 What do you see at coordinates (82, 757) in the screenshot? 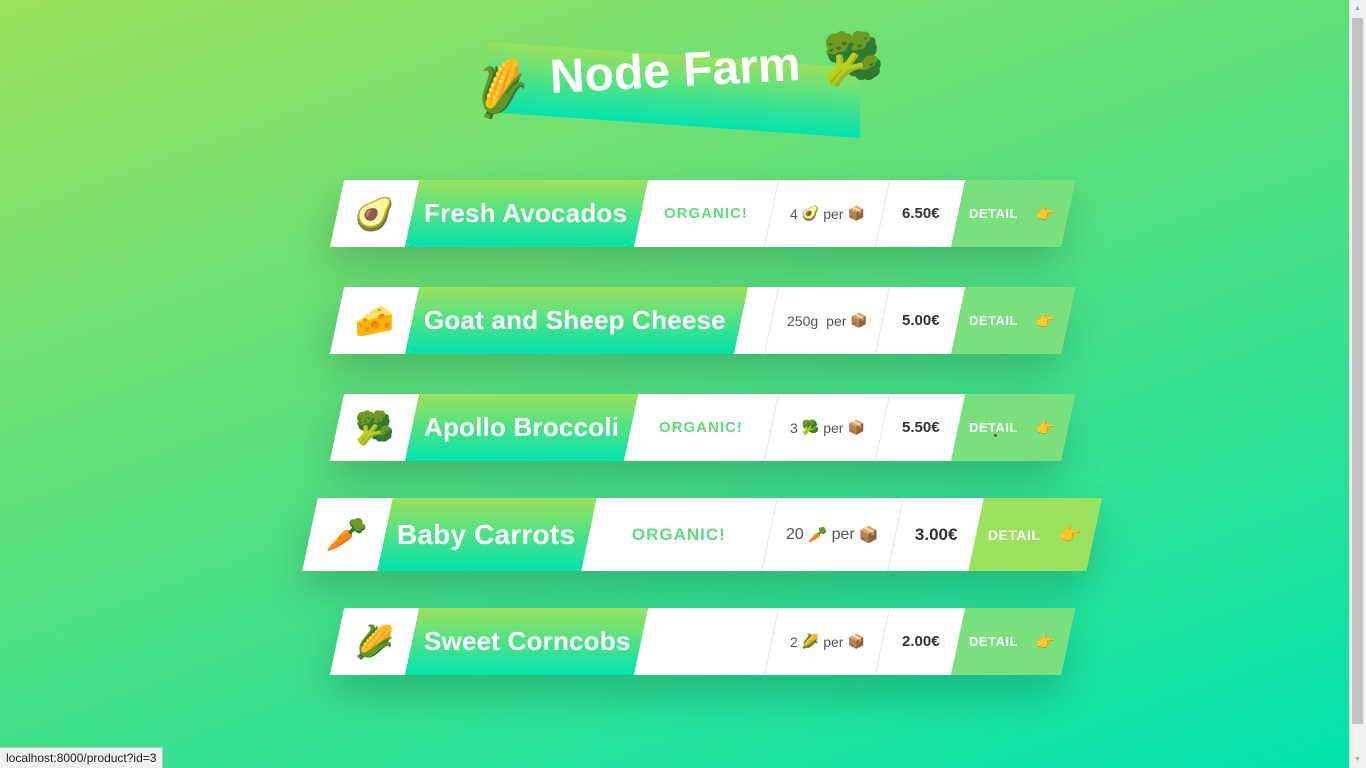
I see `status-bar-url: localhost:8000/product?id=3` at bounding box center [82, 757].